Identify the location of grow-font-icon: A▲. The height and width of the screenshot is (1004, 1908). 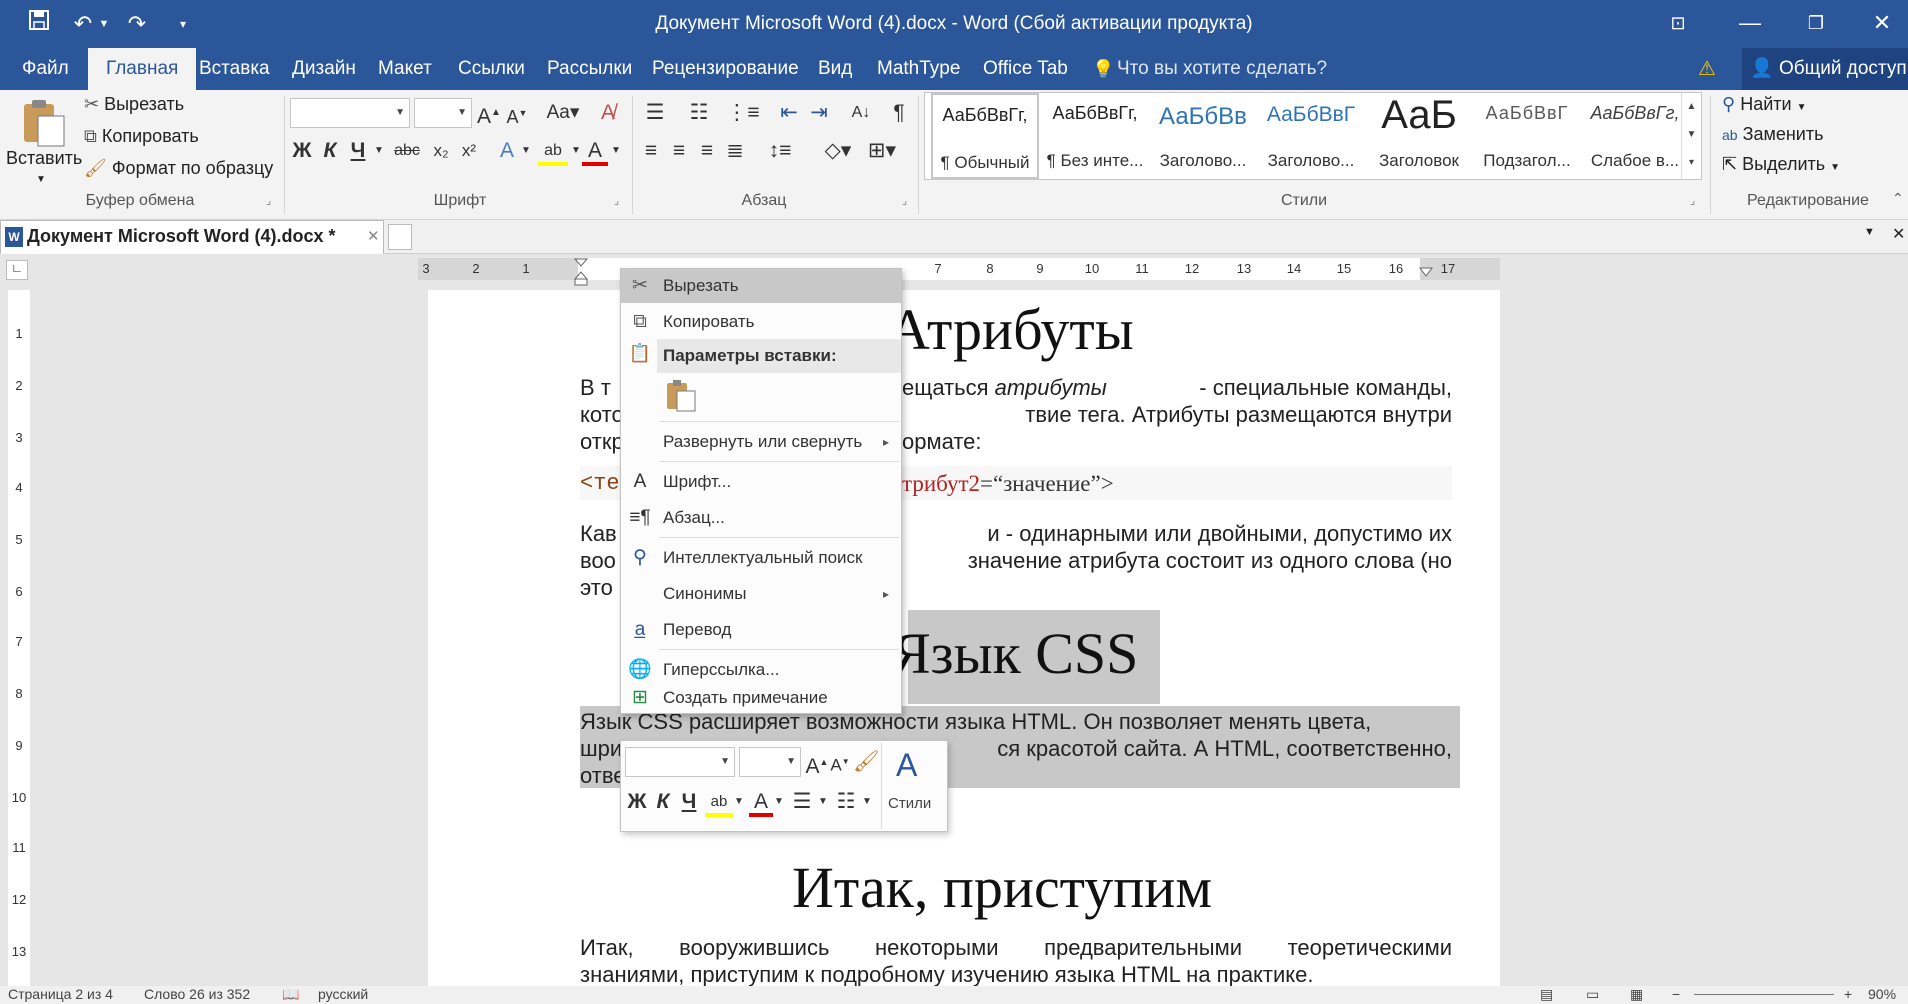
(817, 764).